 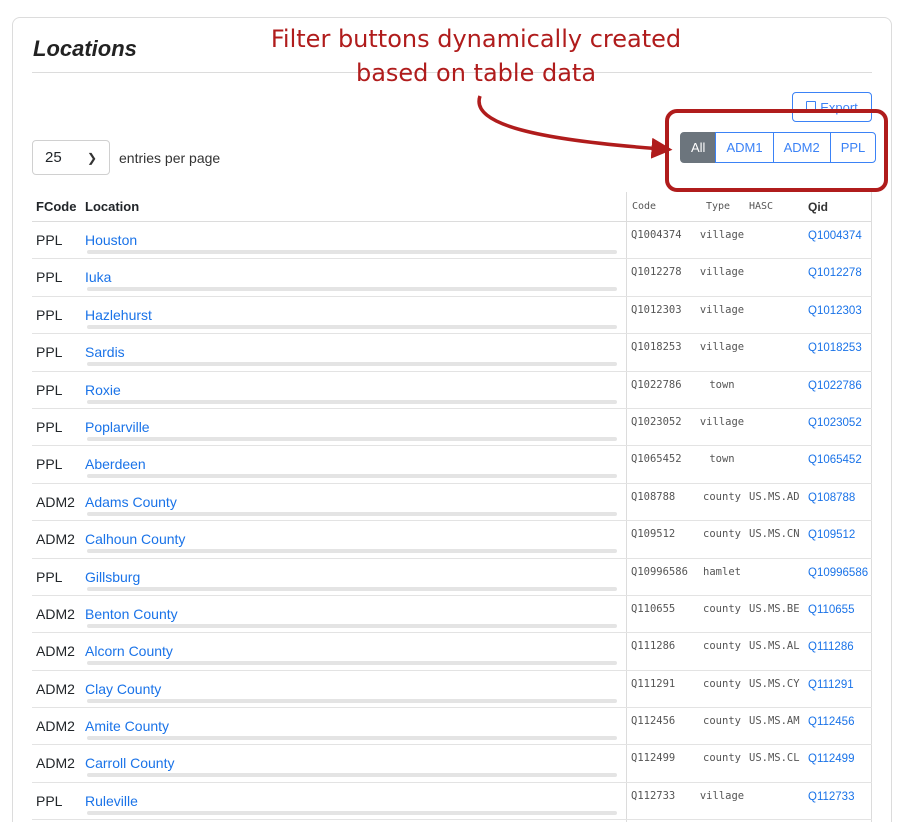 What do you see at coordinates (831, 797) in the screenshot?
I see `cell-qid-link: Q112733` at bounding box center [831, 797].